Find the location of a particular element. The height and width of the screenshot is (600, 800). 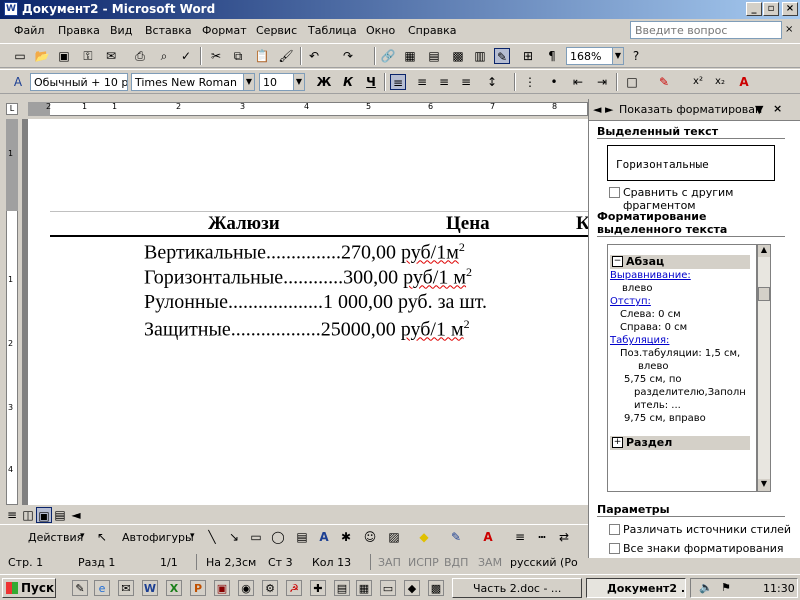

permission-icon: ⚿ is located at coordinates (88, 56).